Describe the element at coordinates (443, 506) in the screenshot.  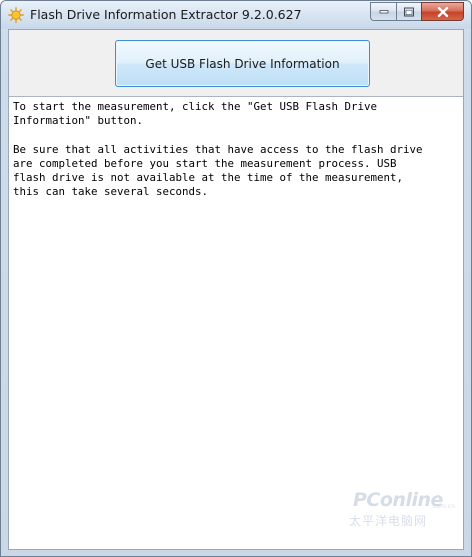
I see `watermark-domain: .com.cn` at that location.